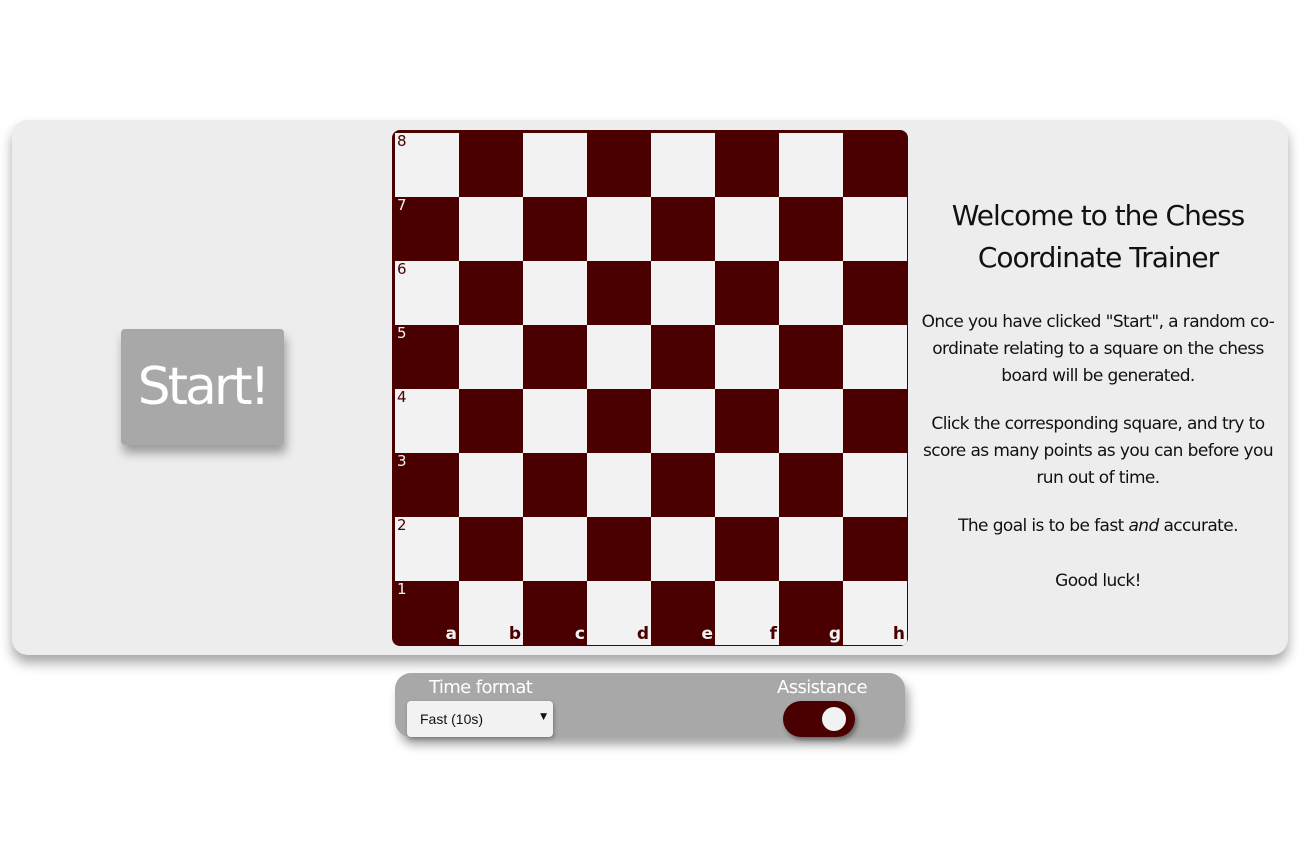 This screenshot has width=1301, height=866. What do you see at coordinates (402, 525) in the screenshot?
I see `rank-label: 2` at bounding box center [402, 525].